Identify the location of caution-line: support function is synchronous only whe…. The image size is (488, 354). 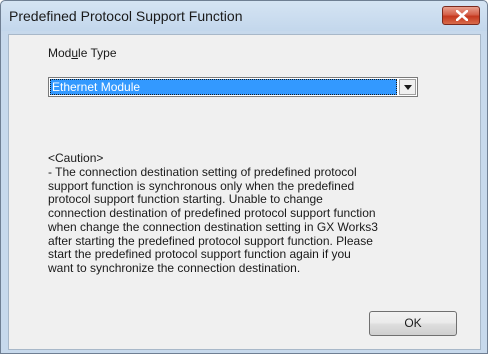
(201, 185).